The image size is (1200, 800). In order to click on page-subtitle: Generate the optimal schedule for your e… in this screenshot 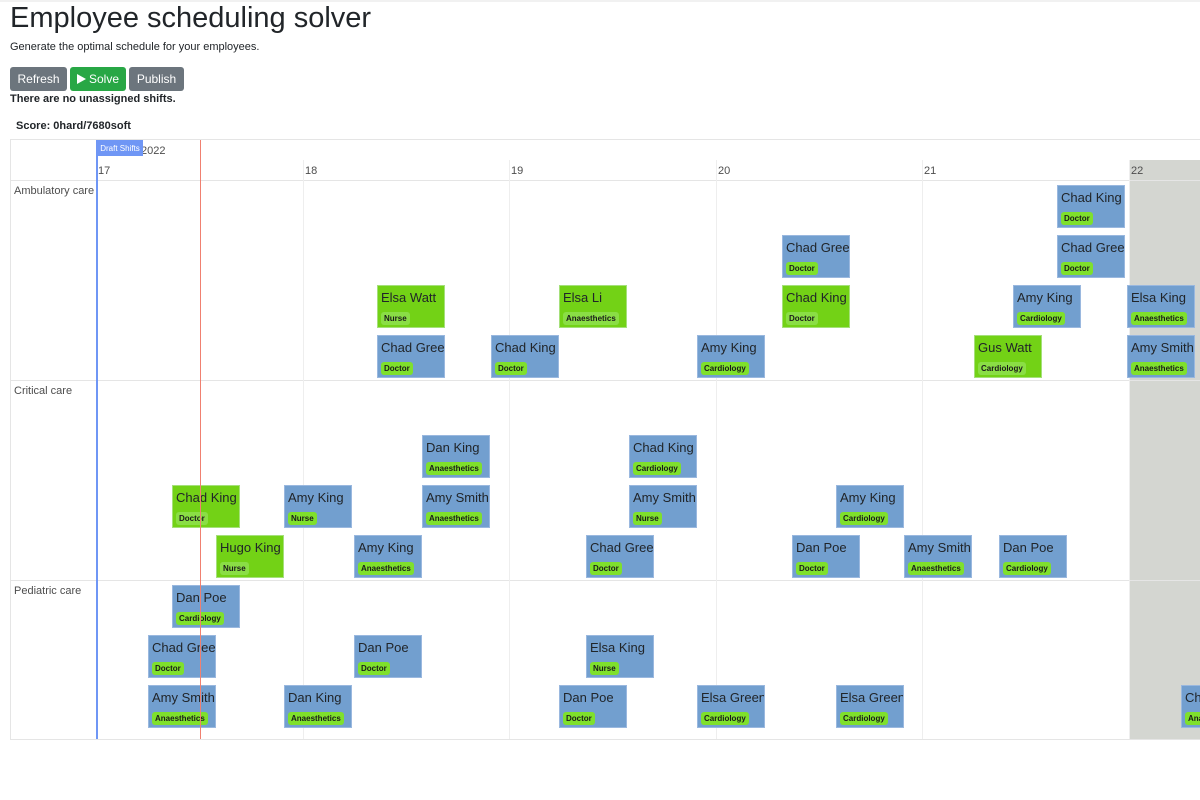, I will do `click(135, 47)`.